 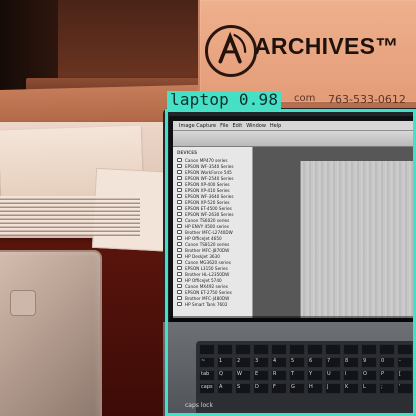 I want to click on keyboard-key: caps, so click(x=207, y=388).